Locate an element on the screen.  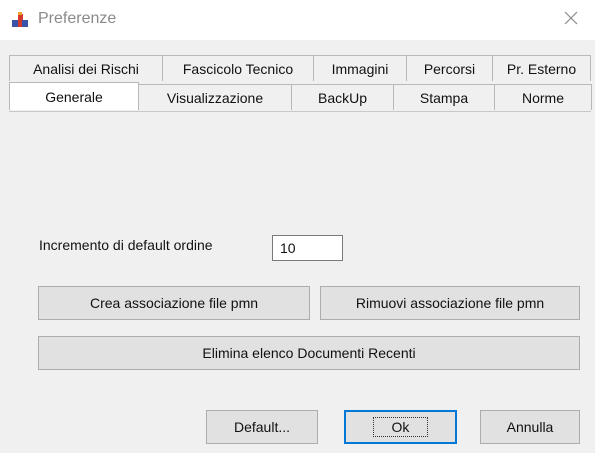
ok-button: Ok is located at coordinates (400, 427).